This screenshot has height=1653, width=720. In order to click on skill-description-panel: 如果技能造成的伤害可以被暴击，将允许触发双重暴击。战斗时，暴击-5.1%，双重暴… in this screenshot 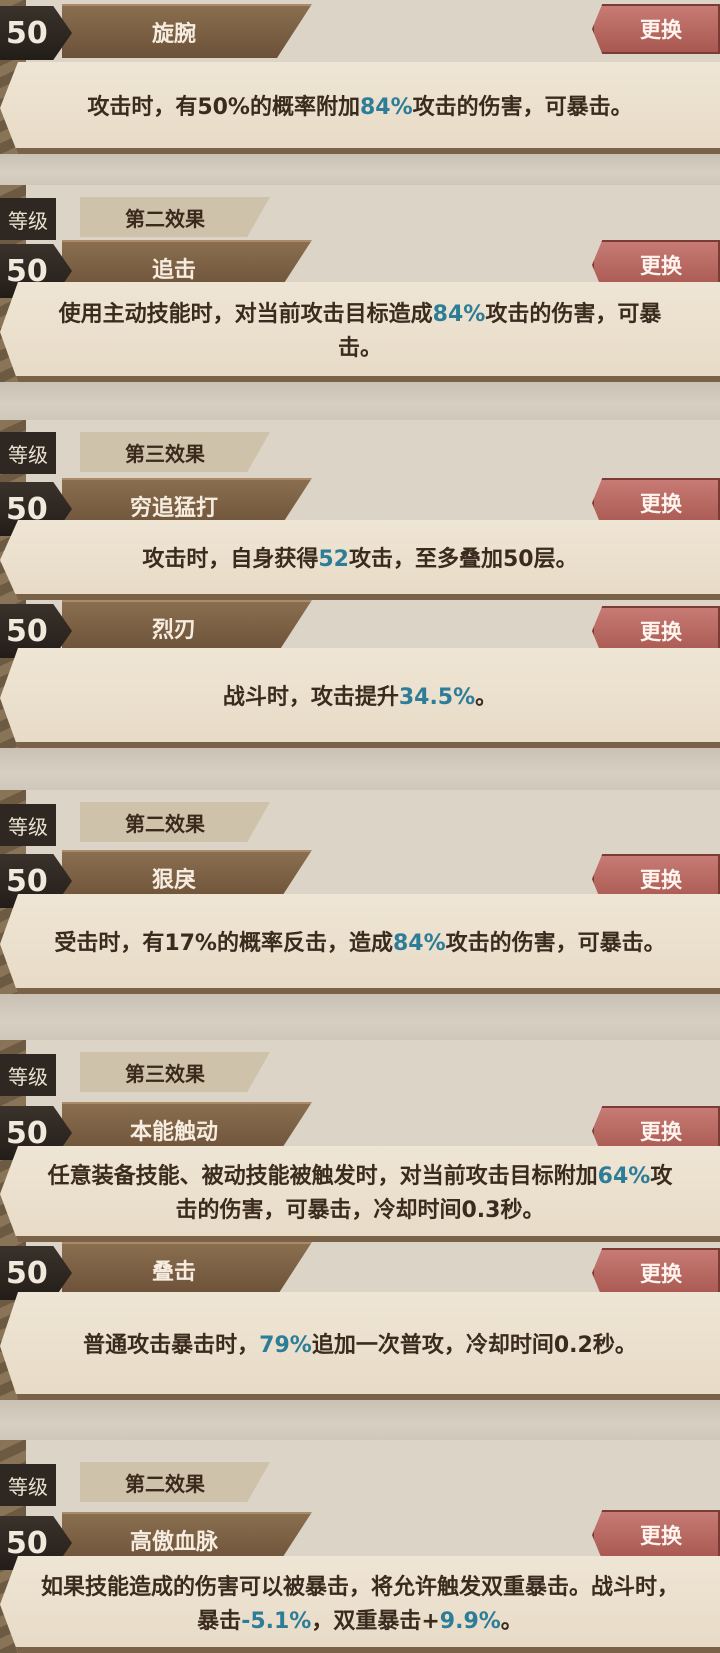, I will do `click(360, 1604)`.